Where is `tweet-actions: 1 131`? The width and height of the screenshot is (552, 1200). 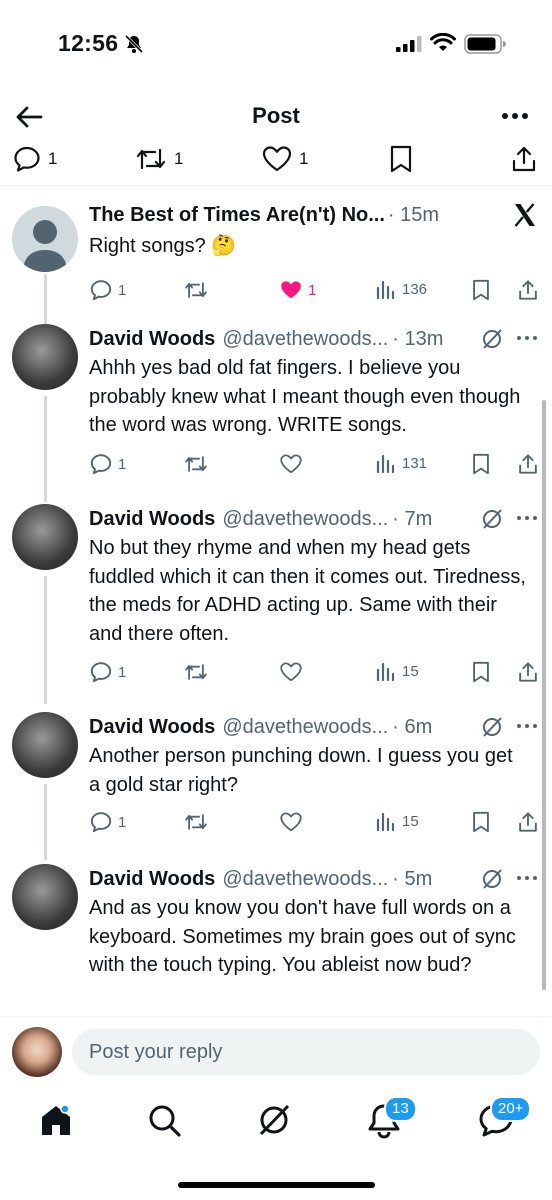
tweet-actions: 1 131 is located at coordinates (314, 467).